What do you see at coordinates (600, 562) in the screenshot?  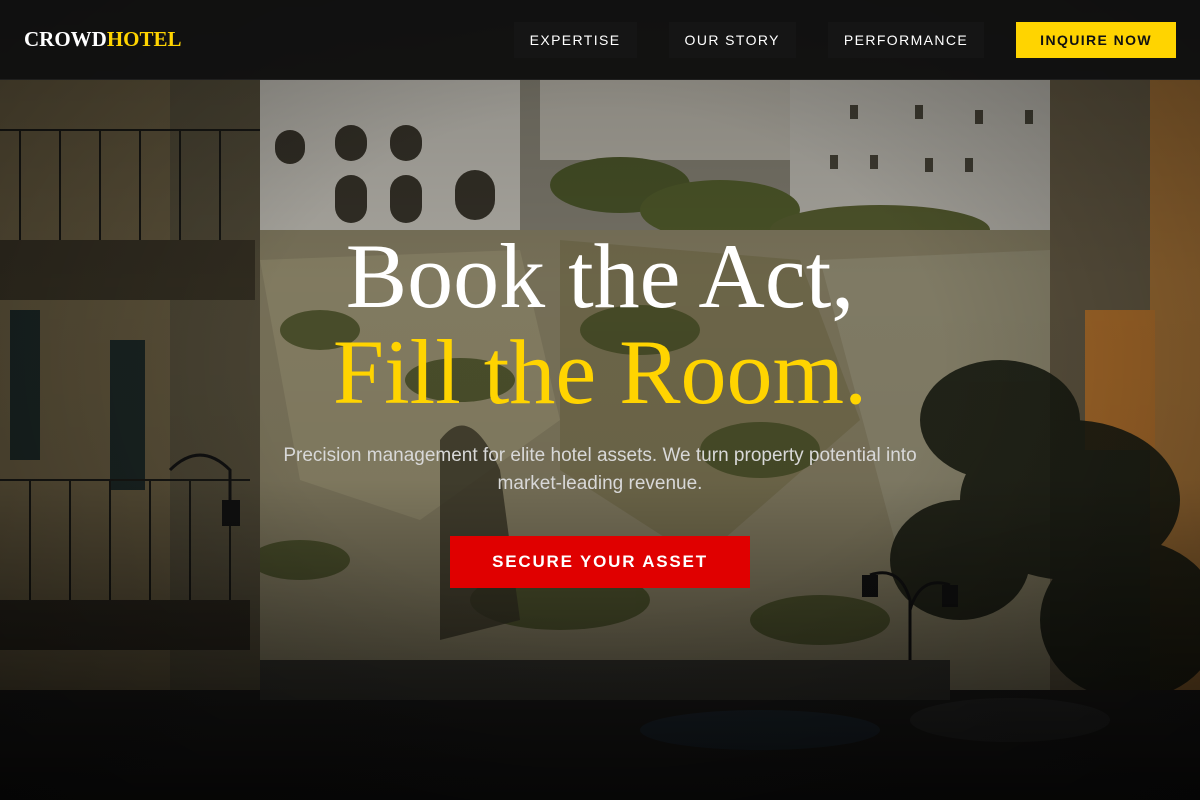 I see `secure-your-asset-button: SECURE YOUR ASSET` at bounding box center [600, 562].